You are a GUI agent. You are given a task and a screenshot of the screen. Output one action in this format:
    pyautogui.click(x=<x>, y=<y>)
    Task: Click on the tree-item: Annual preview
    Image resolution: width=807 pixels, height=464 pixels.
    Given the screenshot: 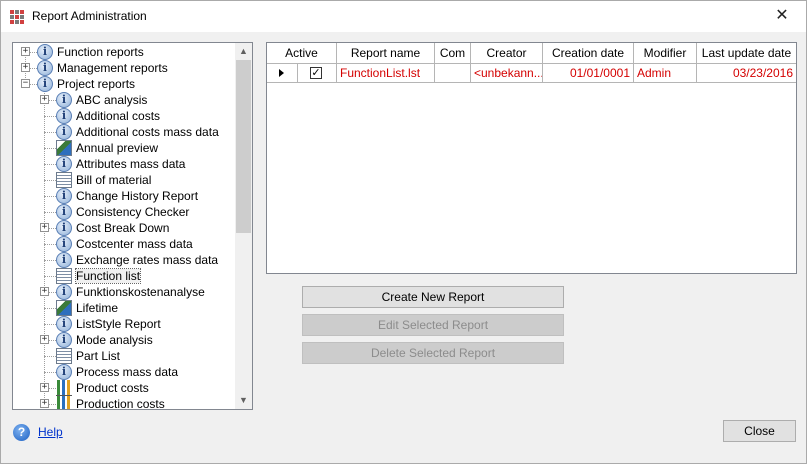 What is the action you would take?
    pyautogui.click(x=124, y=148)
    